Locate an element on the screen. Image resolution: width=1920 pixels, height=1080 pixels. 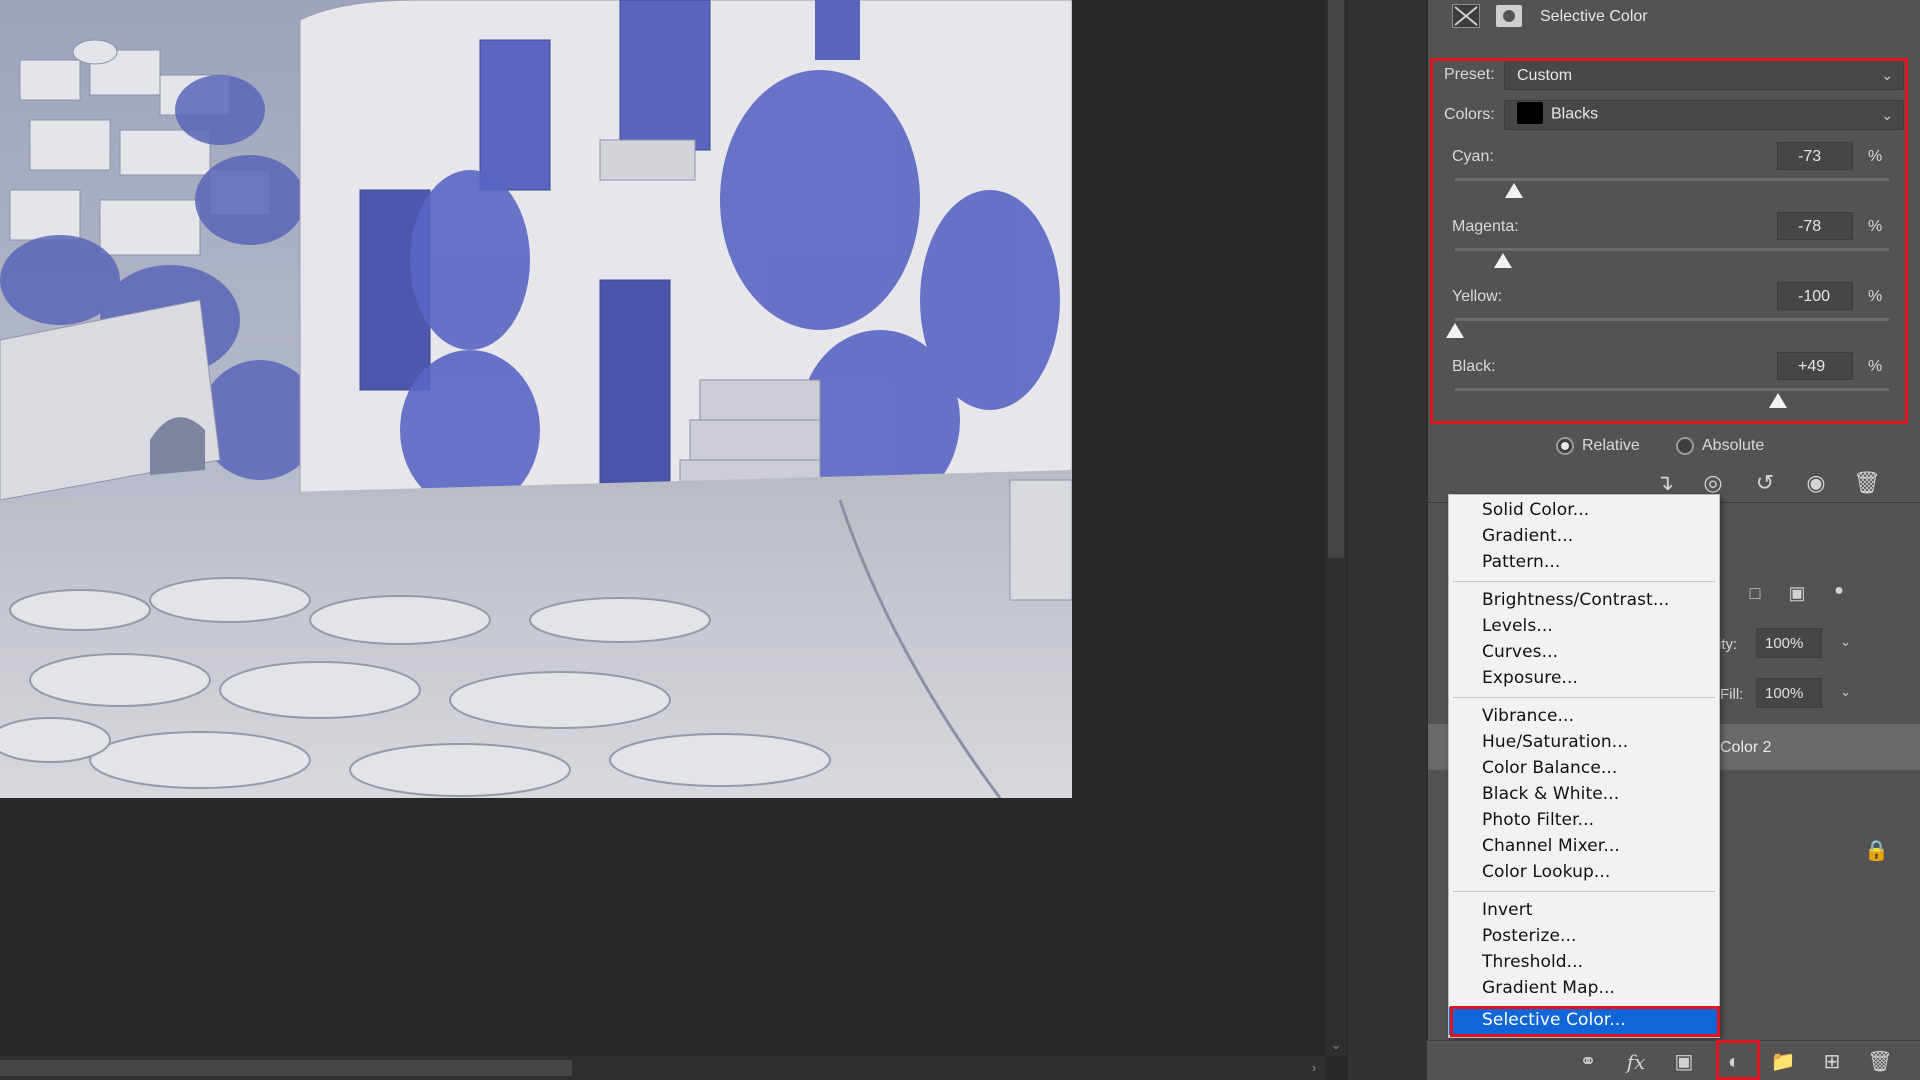
fill-field: 100% ⌄ is located at coordinates (1803, 693).